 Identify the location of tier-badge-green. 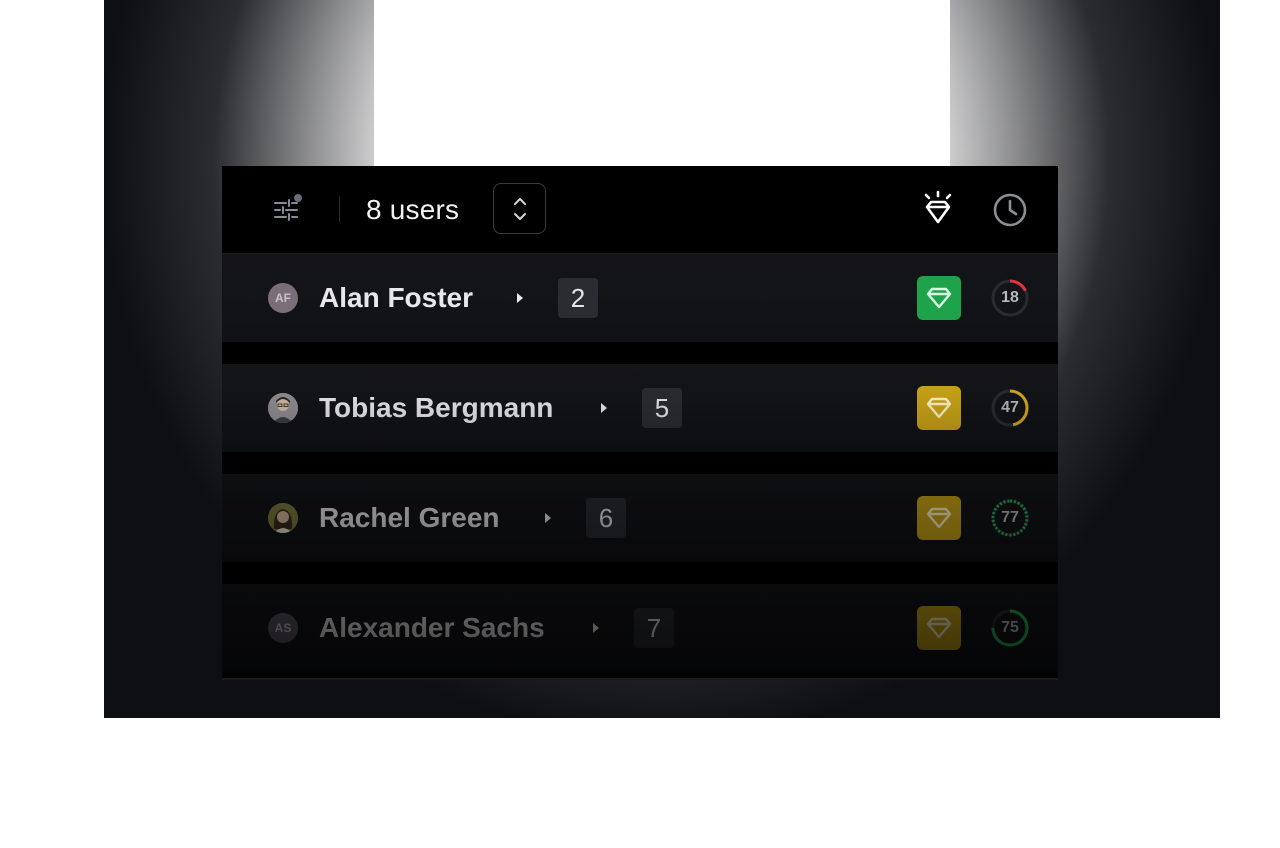
(939, 298).